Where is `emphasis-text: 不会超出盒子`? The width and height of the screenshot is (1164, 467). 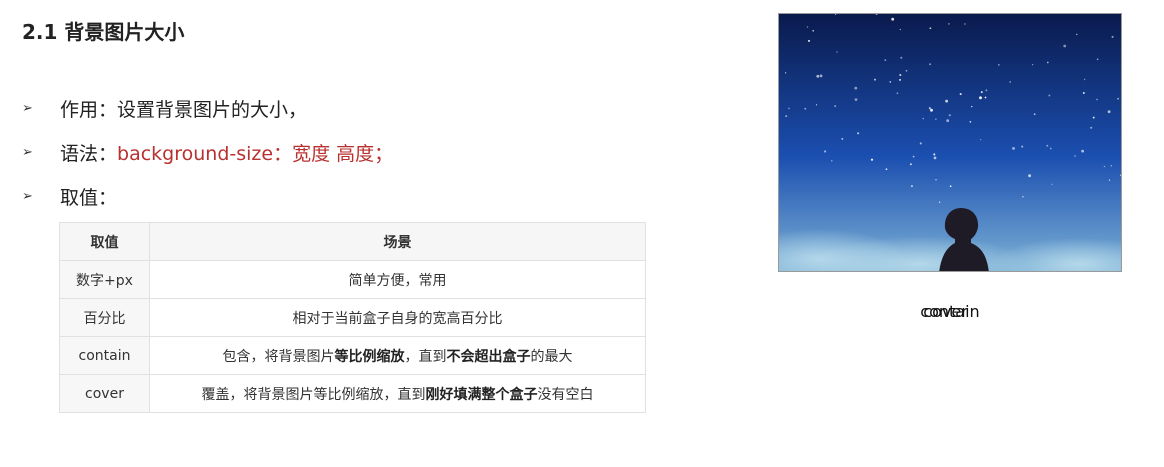 emphasis-text: 不会超出盒子 is located at coordinates (488, 356).